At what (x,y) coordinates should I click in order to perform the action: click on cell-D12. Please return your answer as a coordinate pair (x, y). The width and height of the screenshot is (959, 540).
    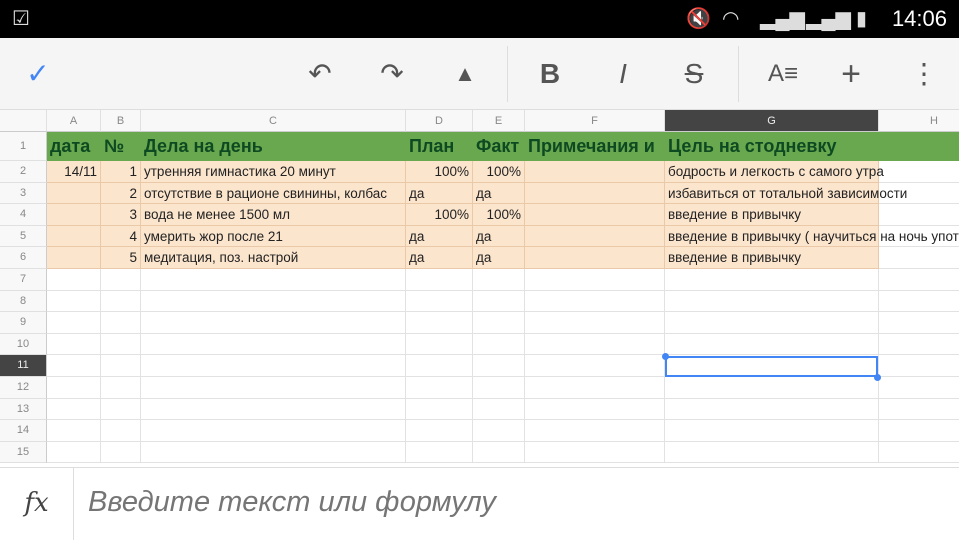
    Looking at the image, I should click on (439, 388).